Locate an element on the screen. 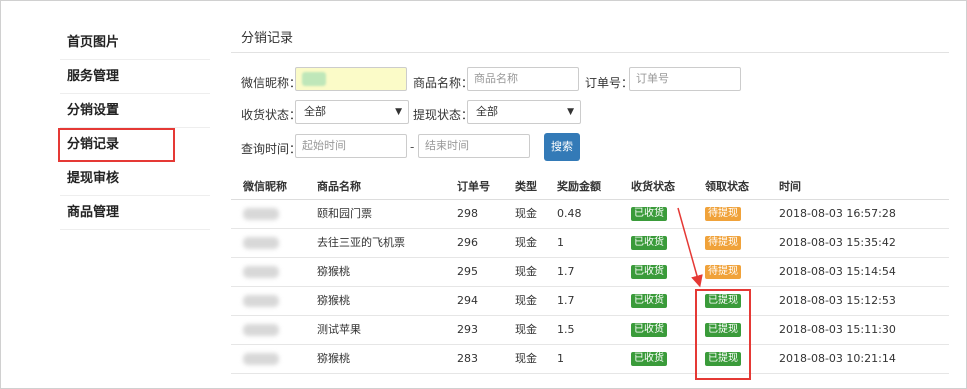 This screenshot has width=967, height=389. cell-amount: 0.48 is located at coordinates (569, 213).